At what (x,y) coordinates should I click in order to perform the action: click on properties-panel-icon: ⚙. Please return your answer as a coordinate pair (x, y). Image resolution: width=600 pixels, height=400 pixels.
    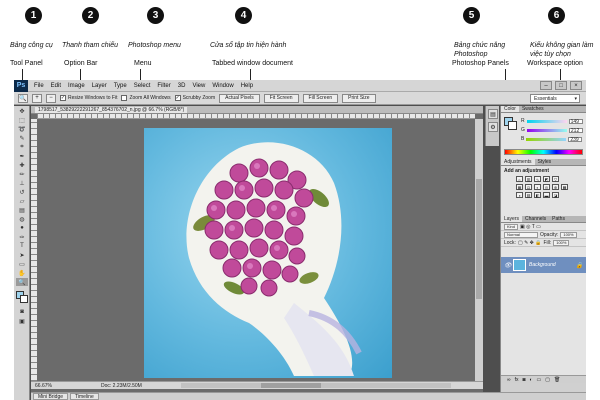
    Looking at the image, I should click on (493, 127).